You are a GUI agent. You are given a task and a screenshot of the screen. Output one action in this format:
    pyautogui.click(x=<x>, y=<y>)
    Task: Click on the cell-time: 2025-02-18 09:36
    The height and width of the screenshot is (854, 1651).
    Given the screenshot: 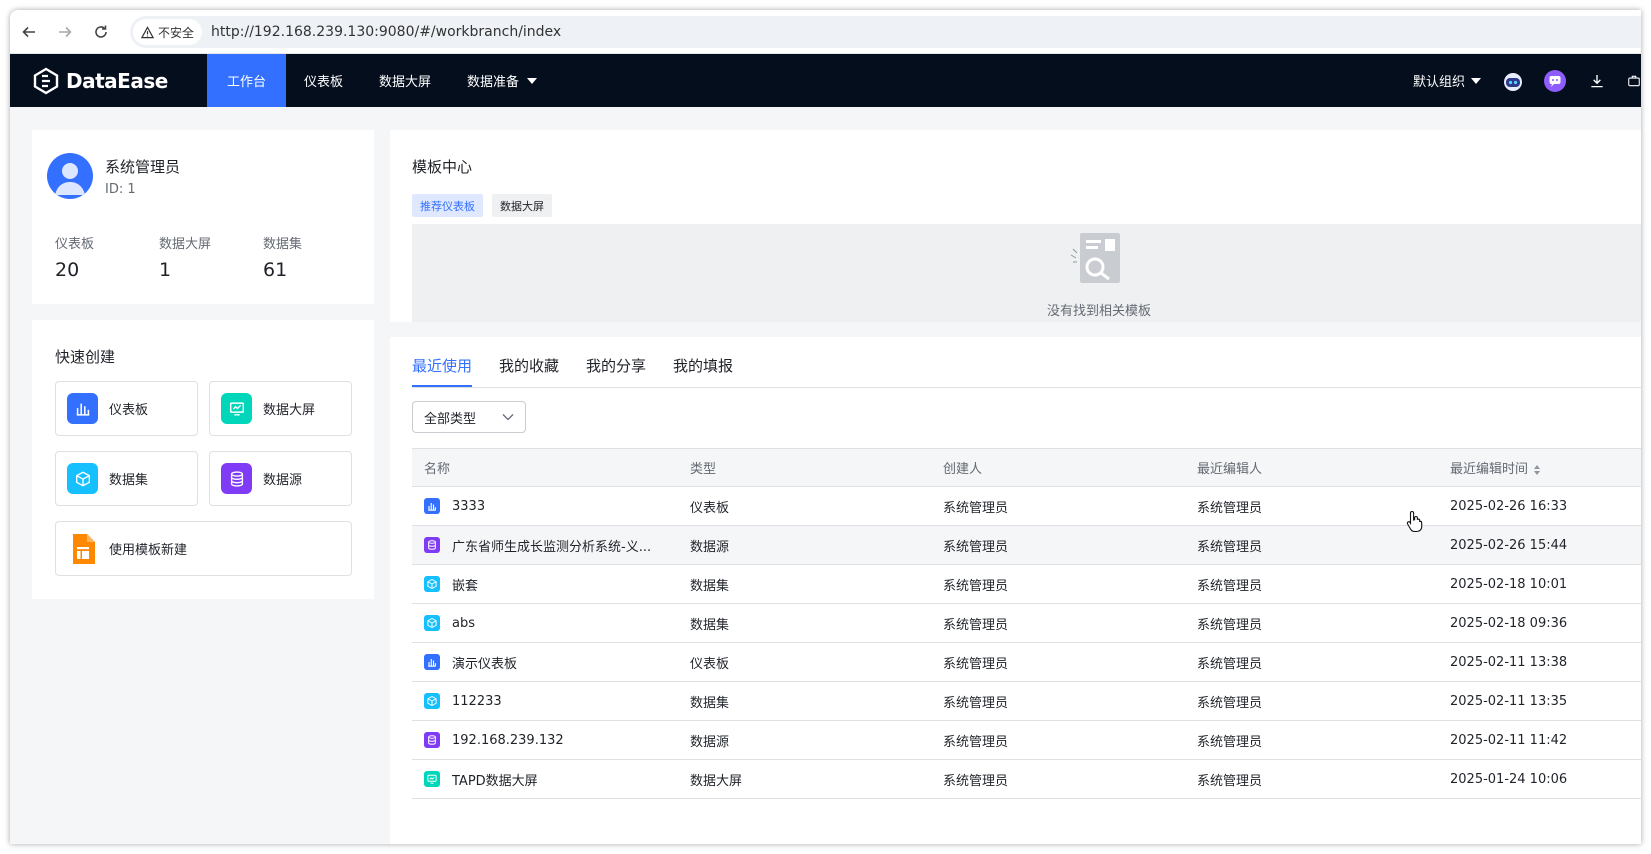 What is the action you would take?
    pyautogui.click(x=1539, y=623)
    